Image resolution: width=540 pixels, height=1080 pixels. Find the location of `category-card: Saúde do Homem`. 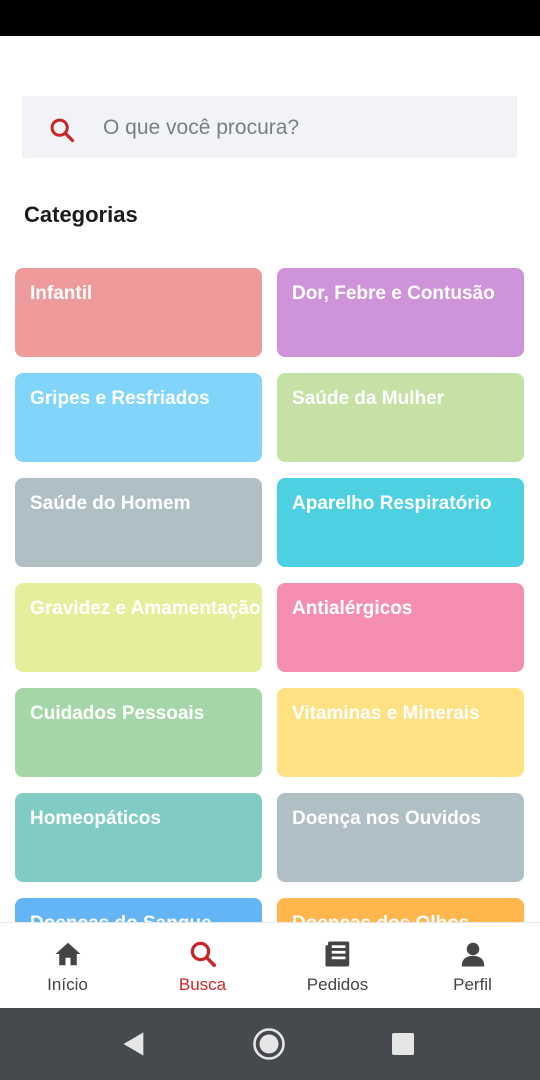

category-card: Saúde do Homem is located at coordinates (138, 522).